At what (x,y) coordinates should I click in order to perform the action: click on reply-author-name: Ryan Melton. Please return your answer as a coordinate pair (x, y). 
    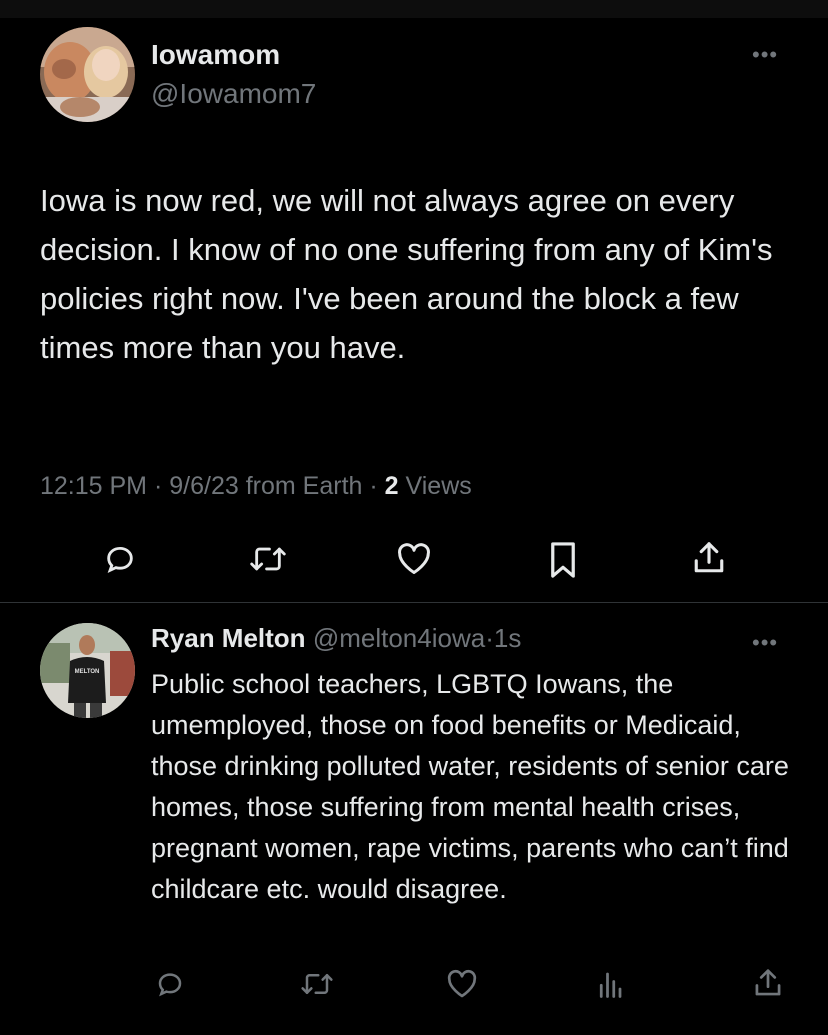
    Looking at the image, I should click on (228, 638).